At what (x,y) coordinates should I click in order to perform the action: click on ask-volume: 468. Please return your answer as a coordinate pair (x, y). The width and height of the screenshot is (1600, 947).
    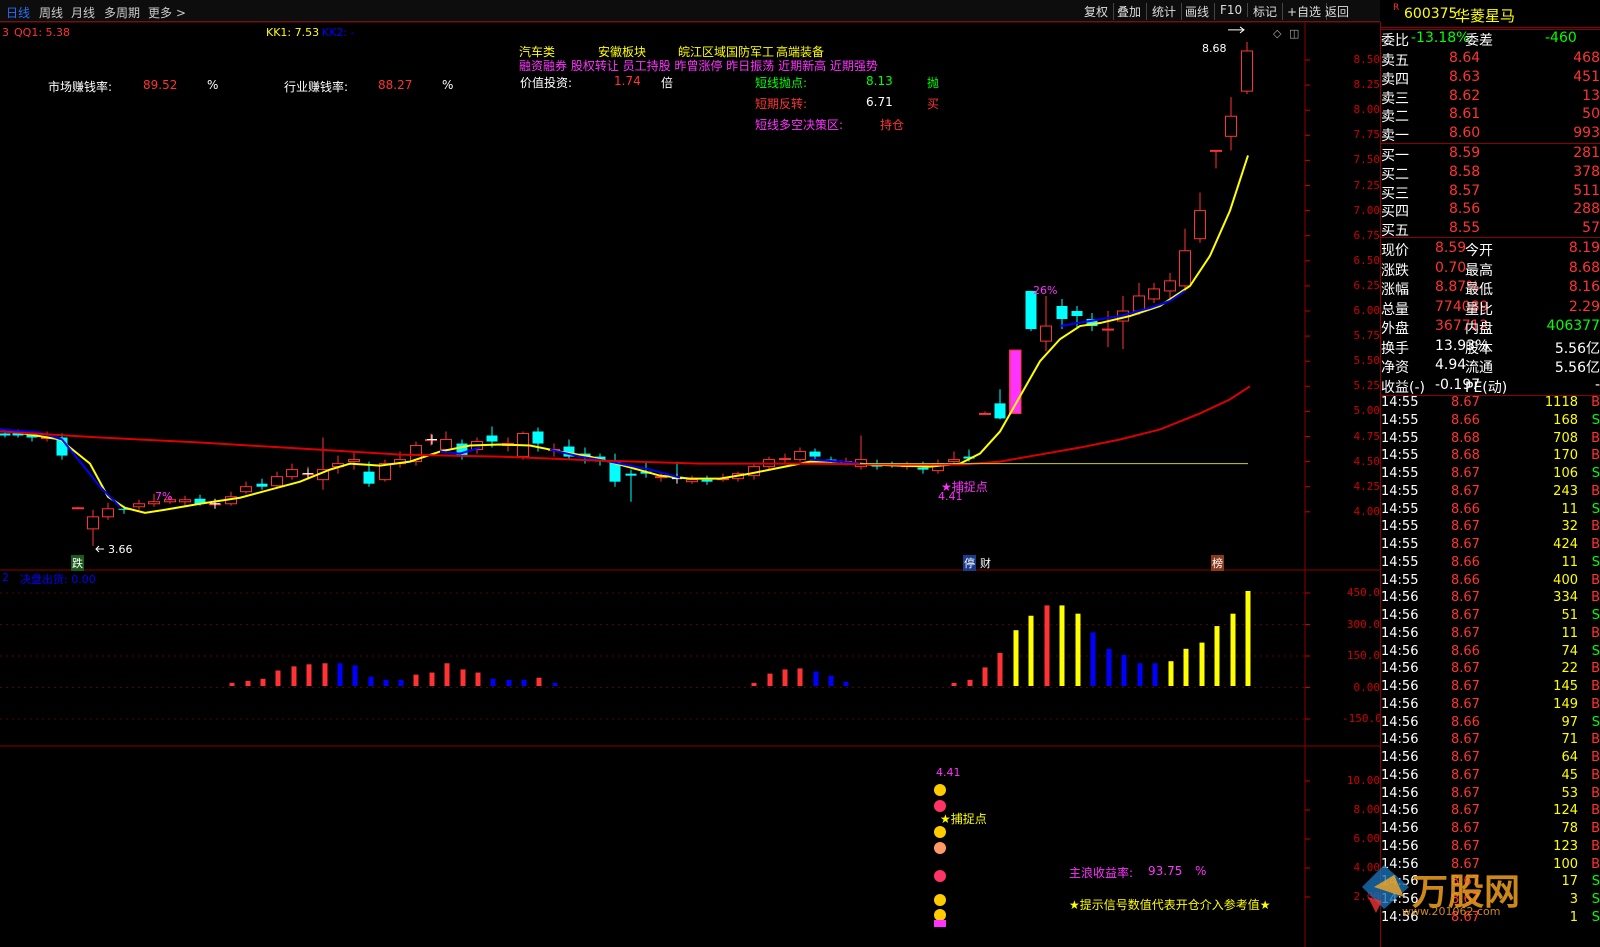
    Looking at the image, I should click on (1586, 58).